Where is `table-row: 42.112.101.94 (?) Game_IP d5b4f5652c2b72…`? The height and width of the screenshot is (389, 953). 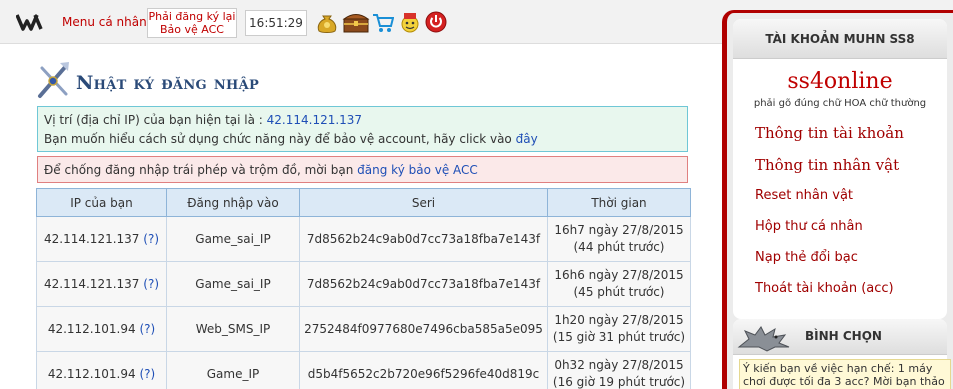
table-row: 42.112.101.94 (?) Game_IP d5b4f5652c2b72… is located at coordinates (363, 370).